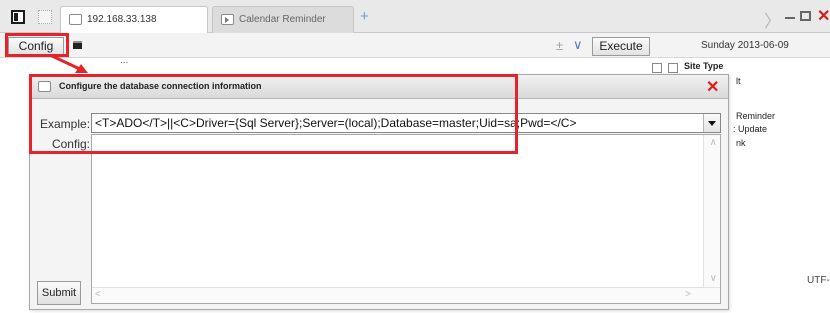  What do you see at coordinates (818, 280) in the screenshot?
I see `encoding-status: UTF-` at bounding box center [818, 280].